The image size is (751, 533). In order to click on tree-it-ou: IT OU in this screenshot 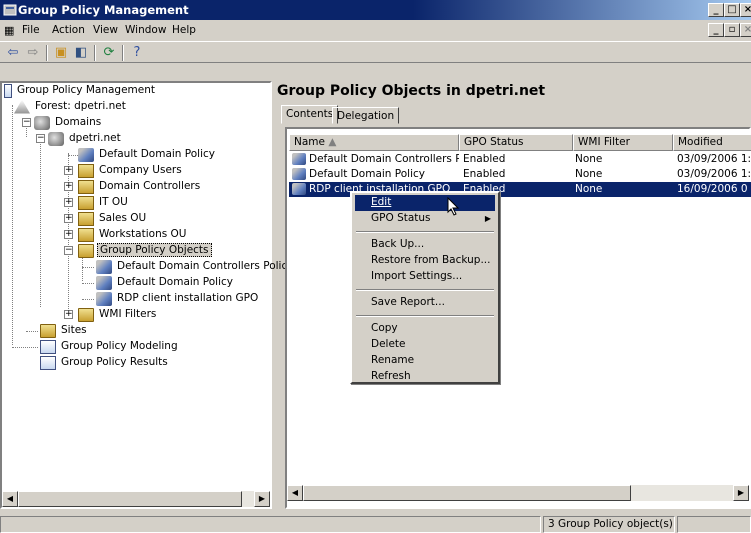, I will do `click(104, 203)`.